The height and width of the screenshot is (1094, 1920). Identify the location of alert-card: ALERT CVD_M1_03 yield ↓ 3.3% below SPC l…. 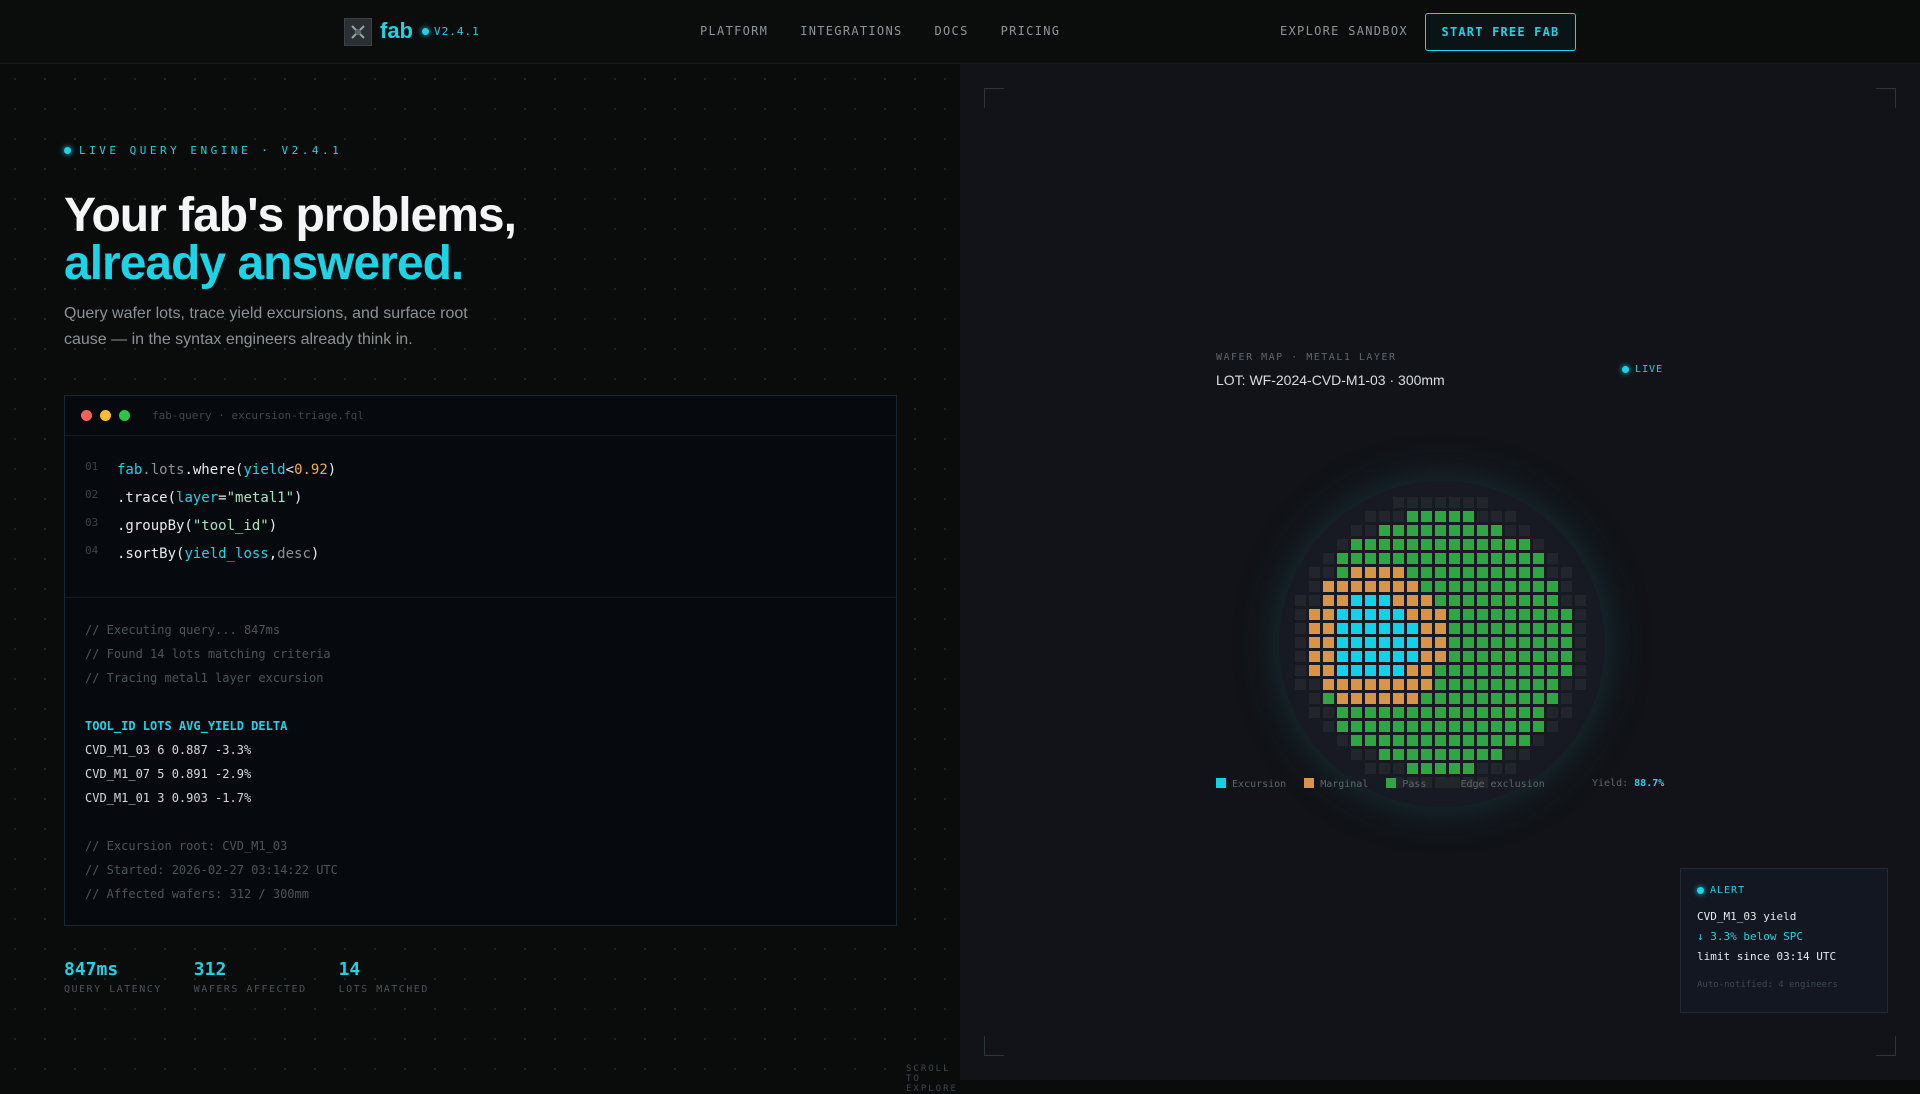
(1784, 940).